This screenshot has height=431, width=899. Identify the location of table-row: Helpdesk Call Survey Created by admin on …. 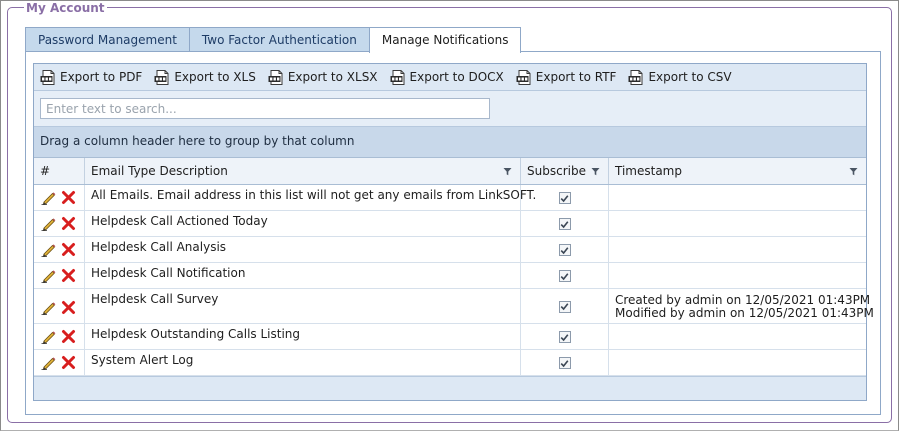
(454, 306).